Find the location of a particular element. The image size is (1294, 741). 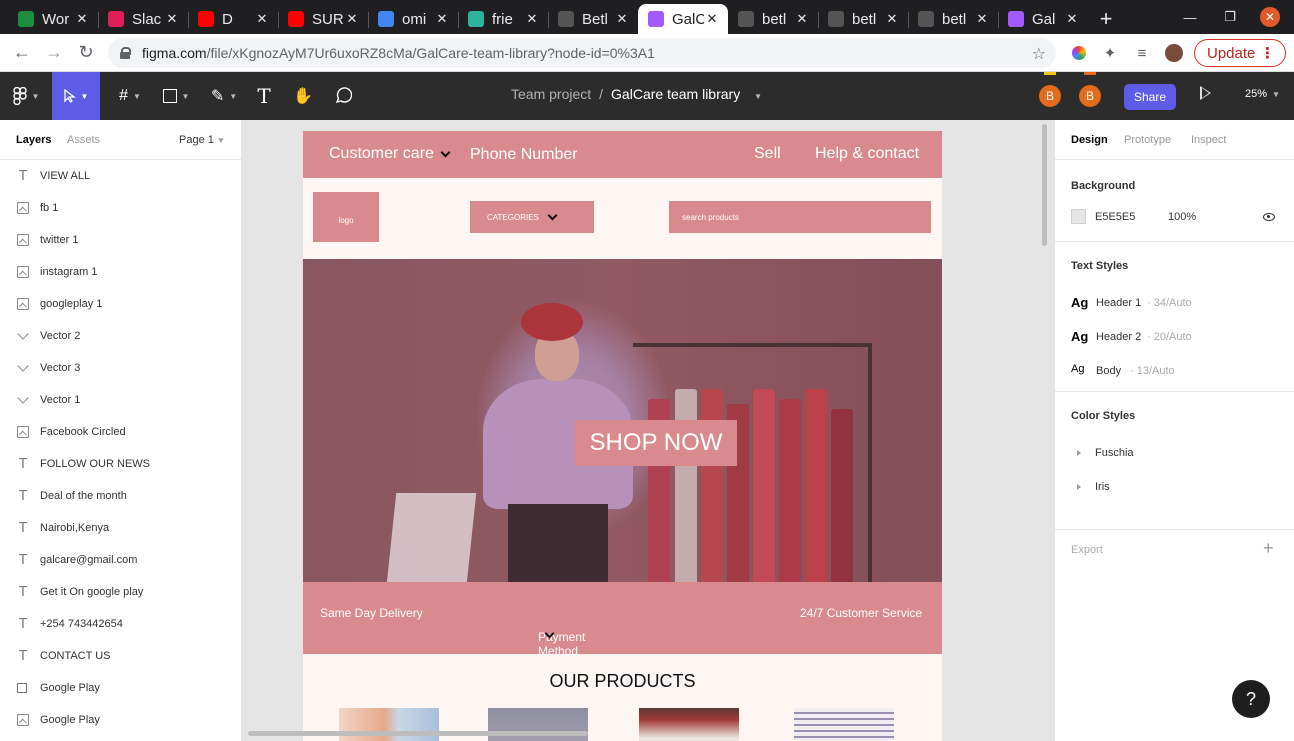

customer-care-dropdown: Customer care is located at coordinates (390, 154).